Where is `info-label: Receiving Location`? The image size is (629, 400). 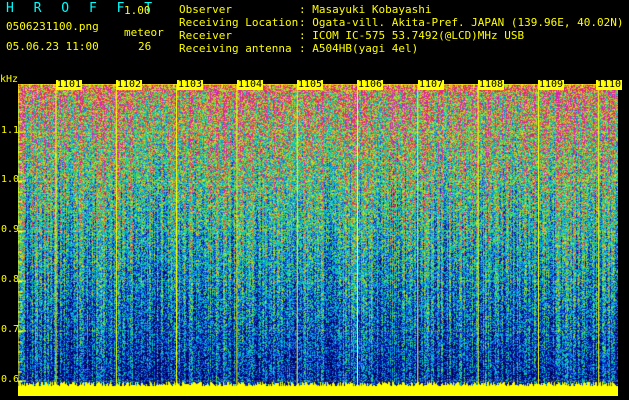 info-label: Receiving Location is located at coordinates (239, 22).